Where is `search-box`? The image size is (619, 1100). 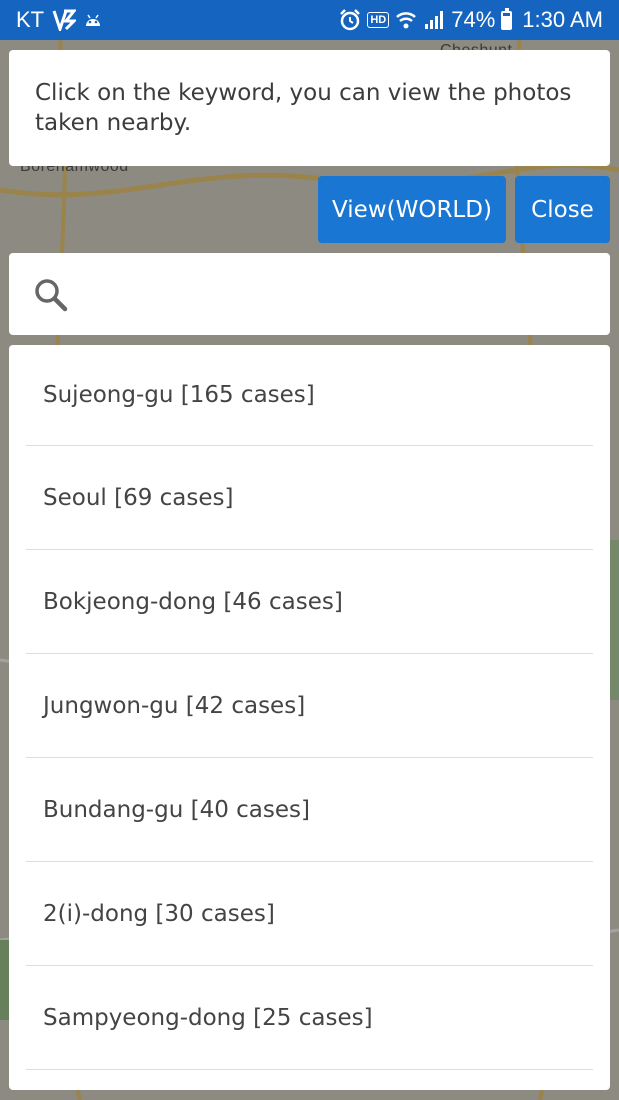 search-box is located at coordinates (309, 294).